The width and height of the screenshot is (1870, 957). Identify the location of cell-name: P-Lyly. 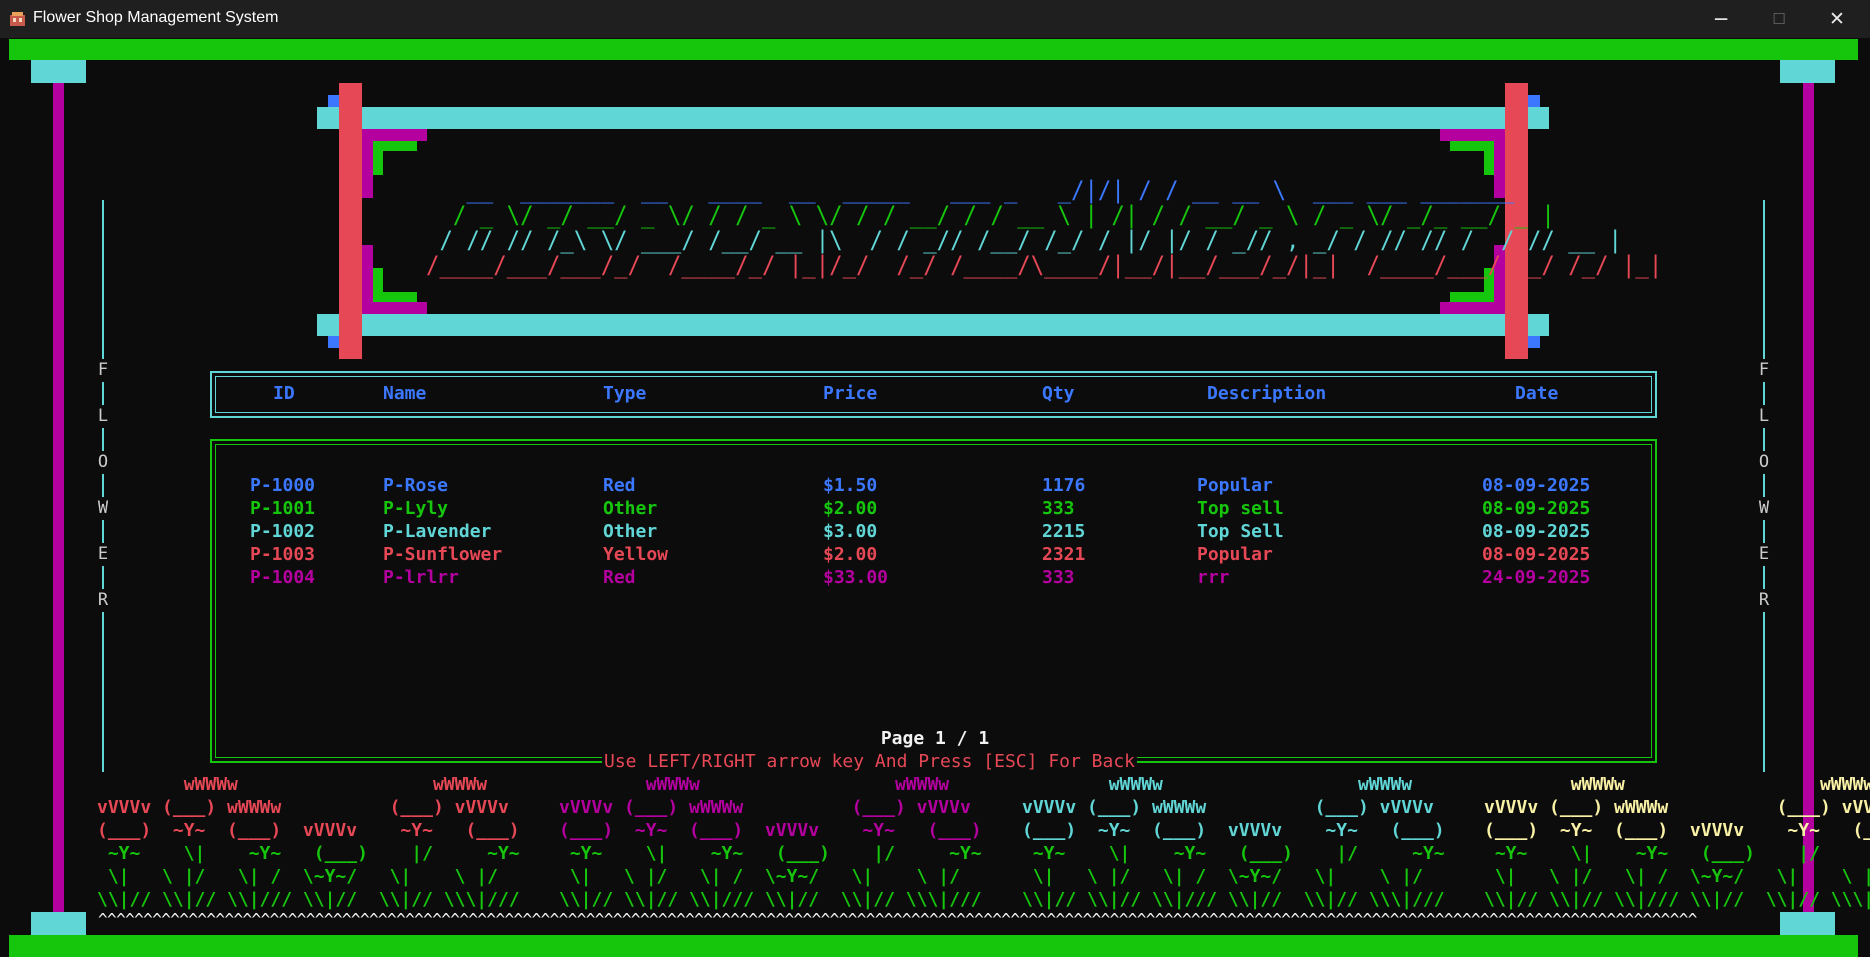
(416, 508).